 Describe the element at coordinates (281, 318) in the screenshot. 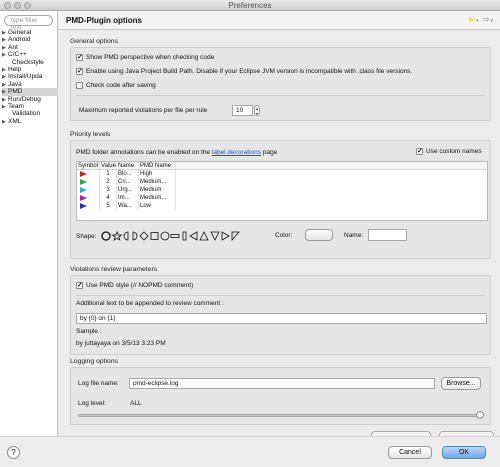

I see `additional-text-input: by {0} on {1}` at that location.